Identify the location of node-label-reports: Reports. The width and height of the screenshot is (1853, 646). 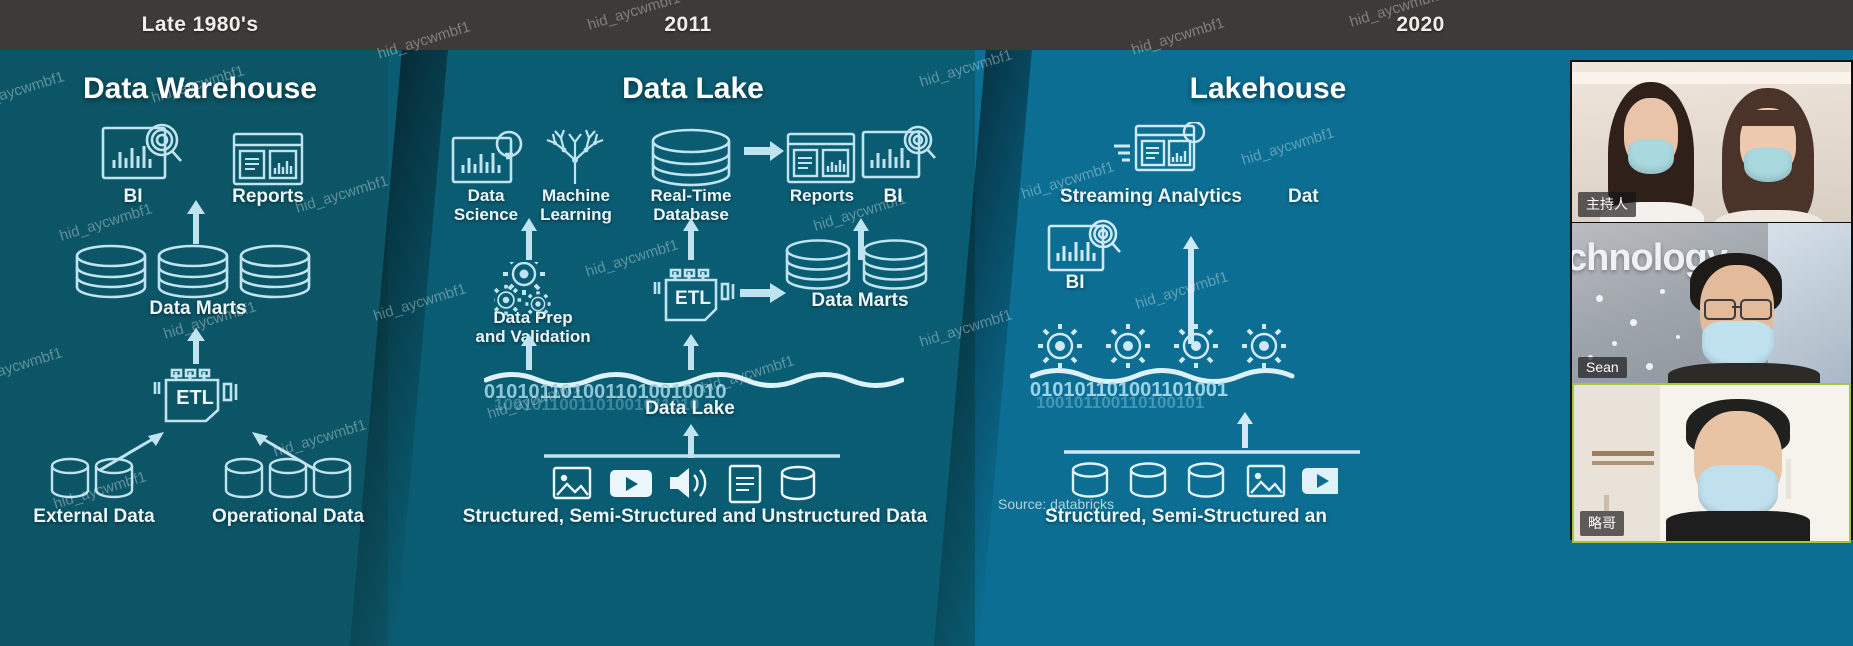
(268, 196).